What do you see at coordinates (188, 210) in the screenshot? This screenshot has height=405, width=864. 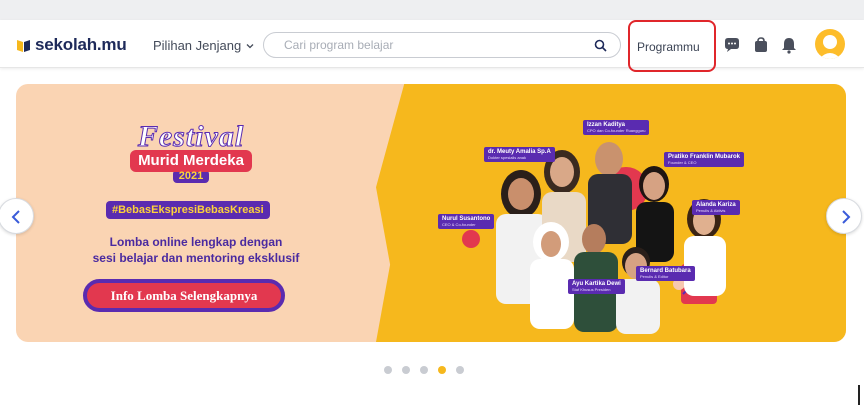 I see `hashtag-badge: #BebasEkspresiBebasKreasi` at bounding box center [188, 210].